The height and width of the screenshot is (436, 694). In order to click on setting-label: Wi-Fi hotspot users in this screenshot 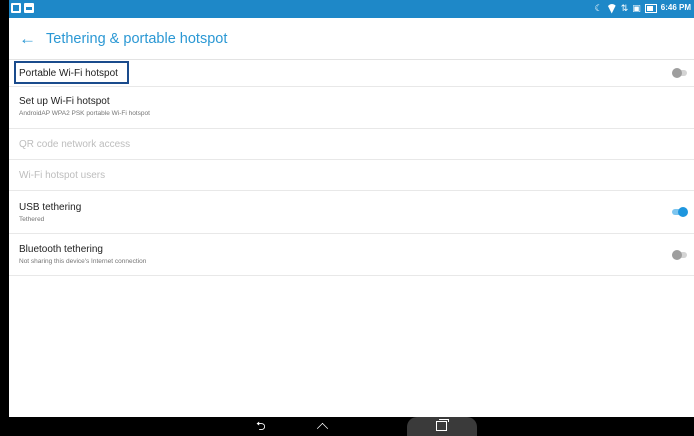, I will do `click(62, 175)`.